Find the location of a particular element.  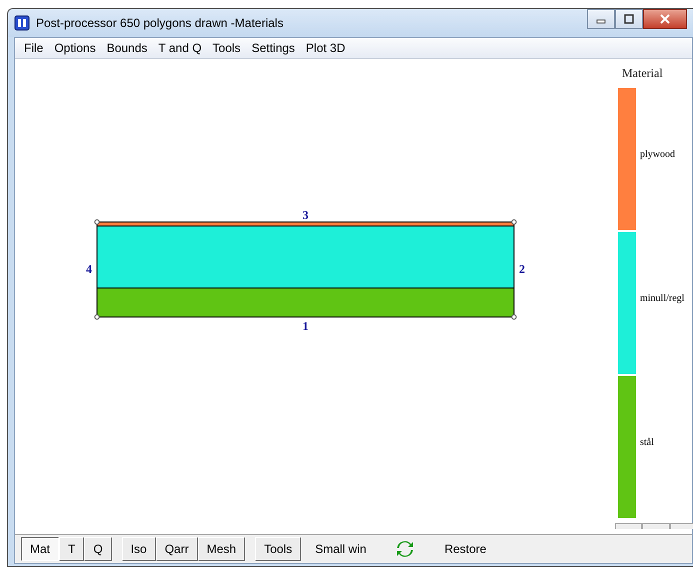

tool-button: T is located at coordinates (71, 549).